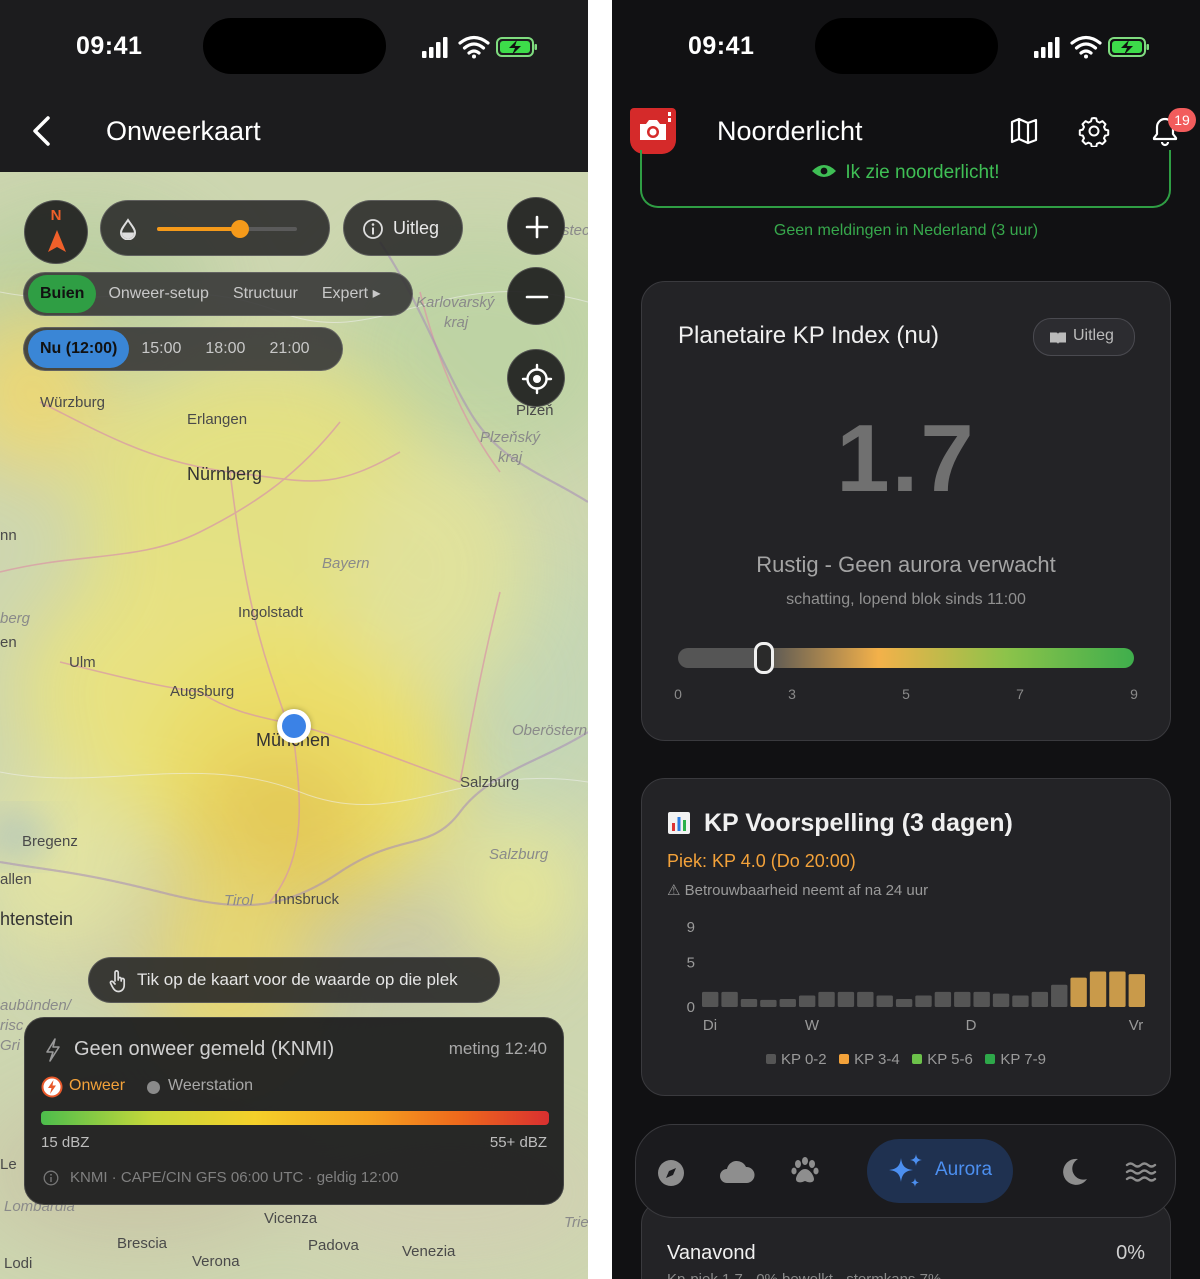  I want to click on dynamic-island, so click(294, 46).